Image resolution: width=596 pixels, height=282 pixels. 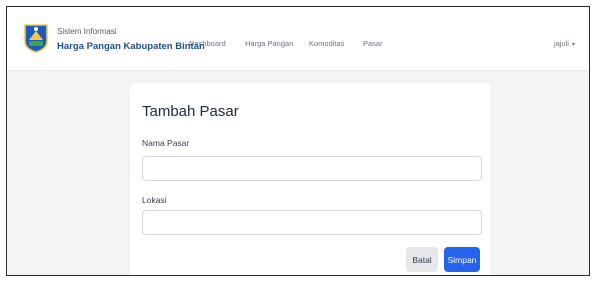 What do you see at coordinates (87, 31) in the screenshot?
I see `app-subtitle: Sistem Informasi` at bounding box center [87, 31].